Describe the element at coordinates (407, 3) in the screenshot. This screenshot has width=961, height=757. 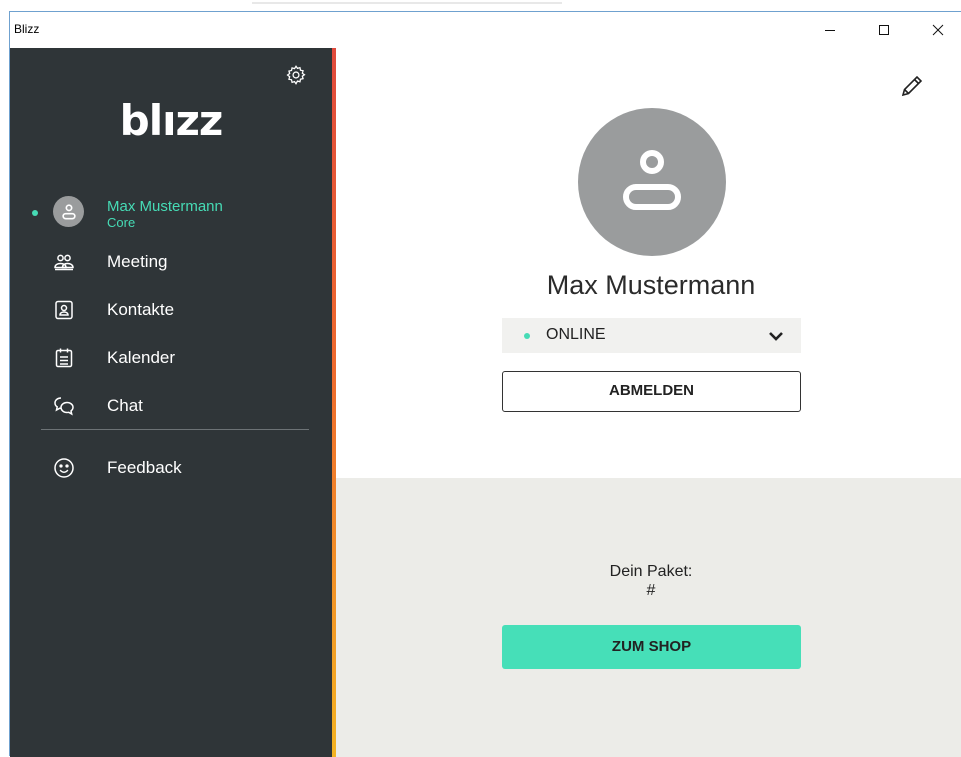
I see `background-fragment` at that location.